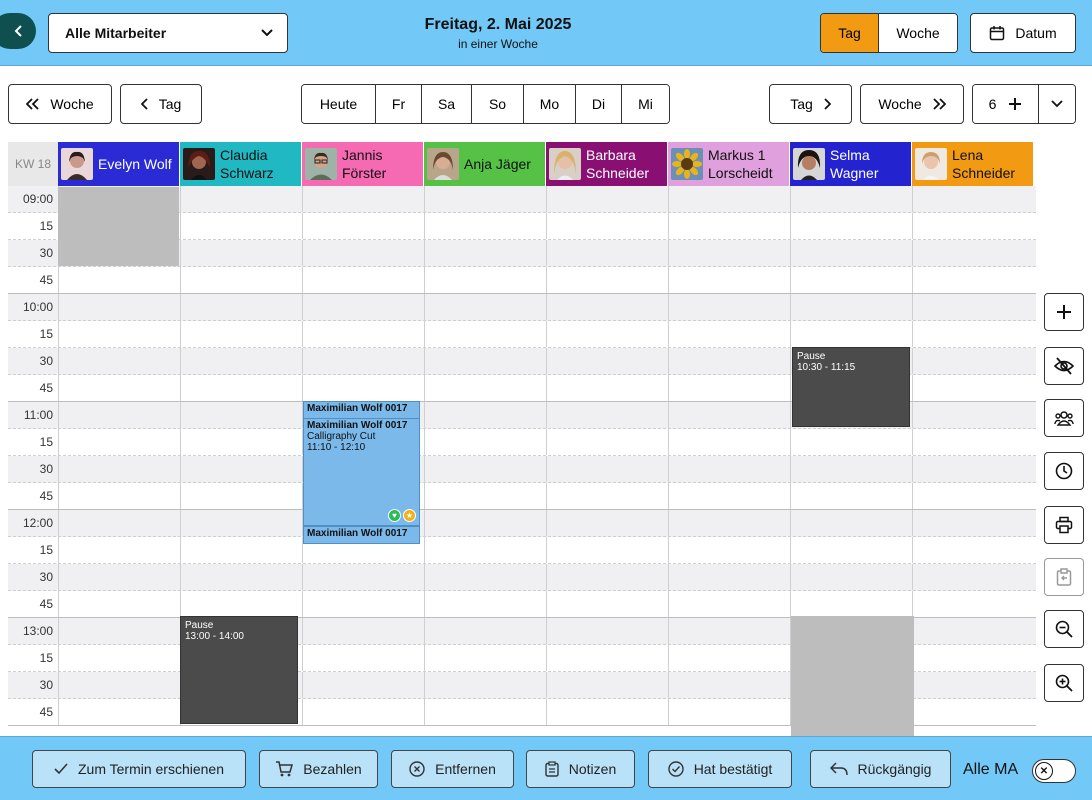  Describe the element at coordinates (168, 33) in the screenshot. I see `employee-select: Alle Mitarbeiter` at that location.